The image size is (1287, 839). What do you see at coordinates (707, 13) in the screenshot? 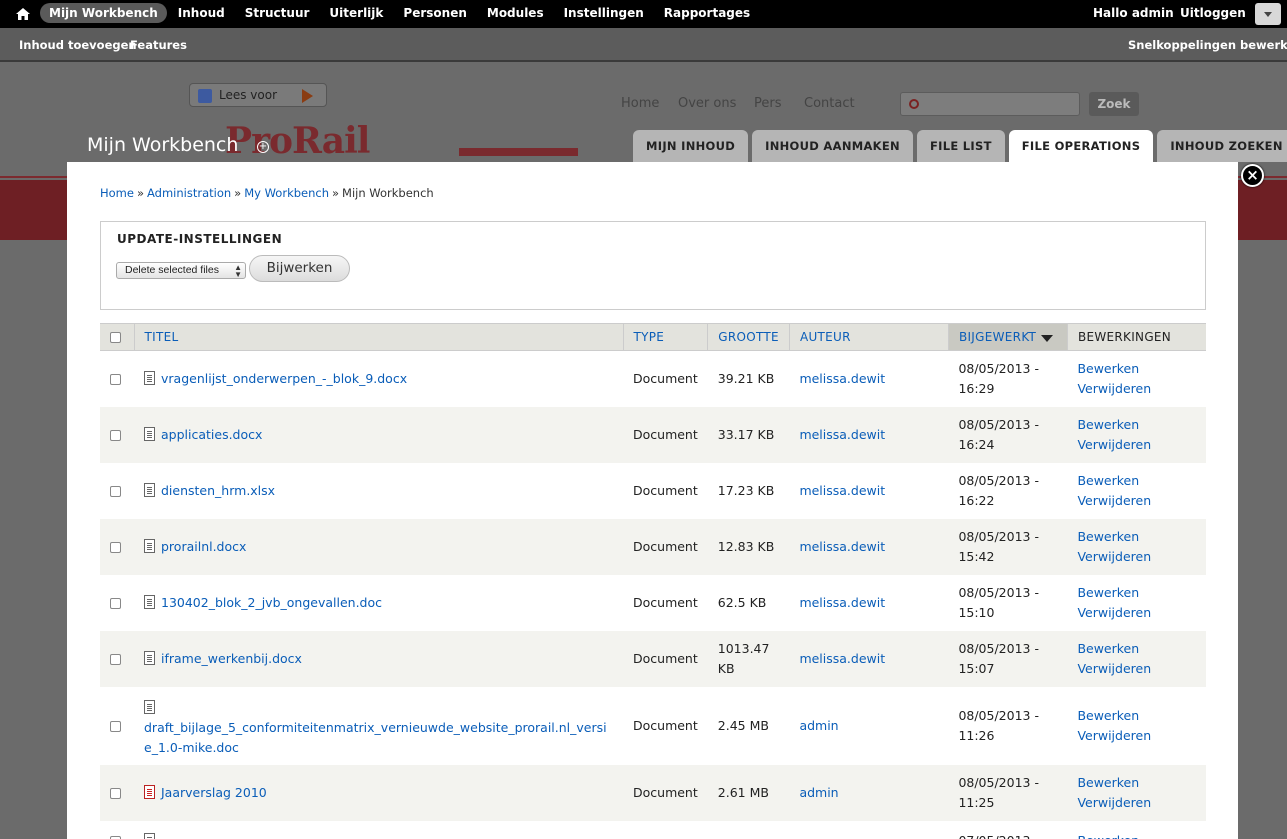
I see `toolbar-menu-rapportages: Rapportages` at bounding box center [707, 13].